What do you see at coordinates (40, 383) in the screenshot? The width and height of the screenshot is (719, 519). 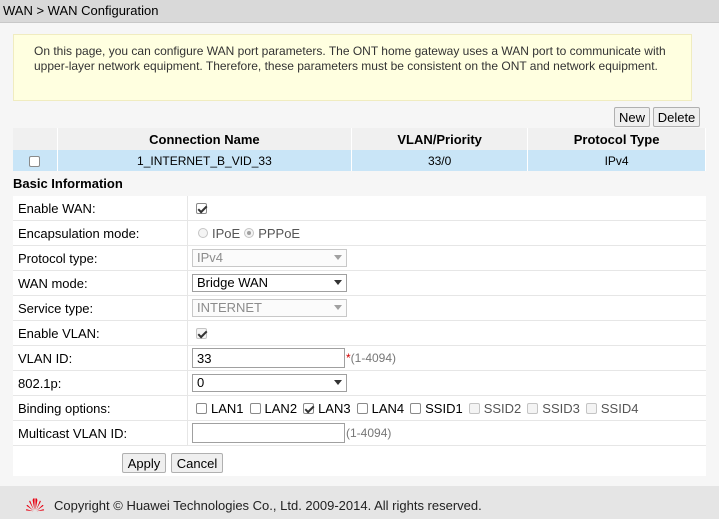 I see `dot1p-label: 802.1p:` at bounding box center [40, 383].